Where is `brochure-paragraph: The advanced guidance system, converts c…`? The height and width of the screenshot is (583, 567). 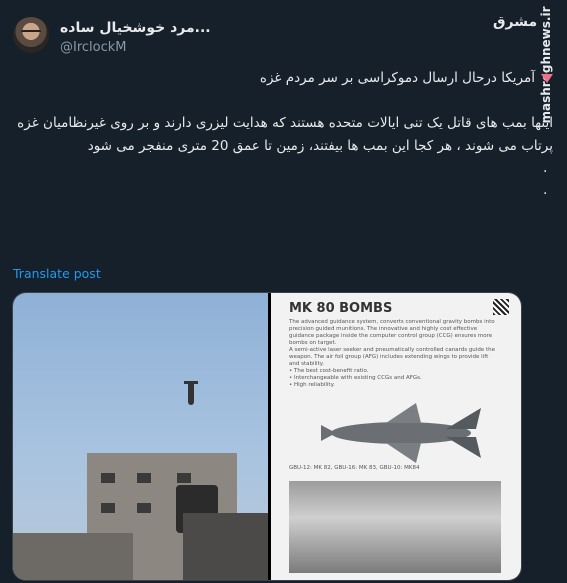
brochure-paragraph: The advanced guidance system, converts c… is located at coordinates (392, 332).